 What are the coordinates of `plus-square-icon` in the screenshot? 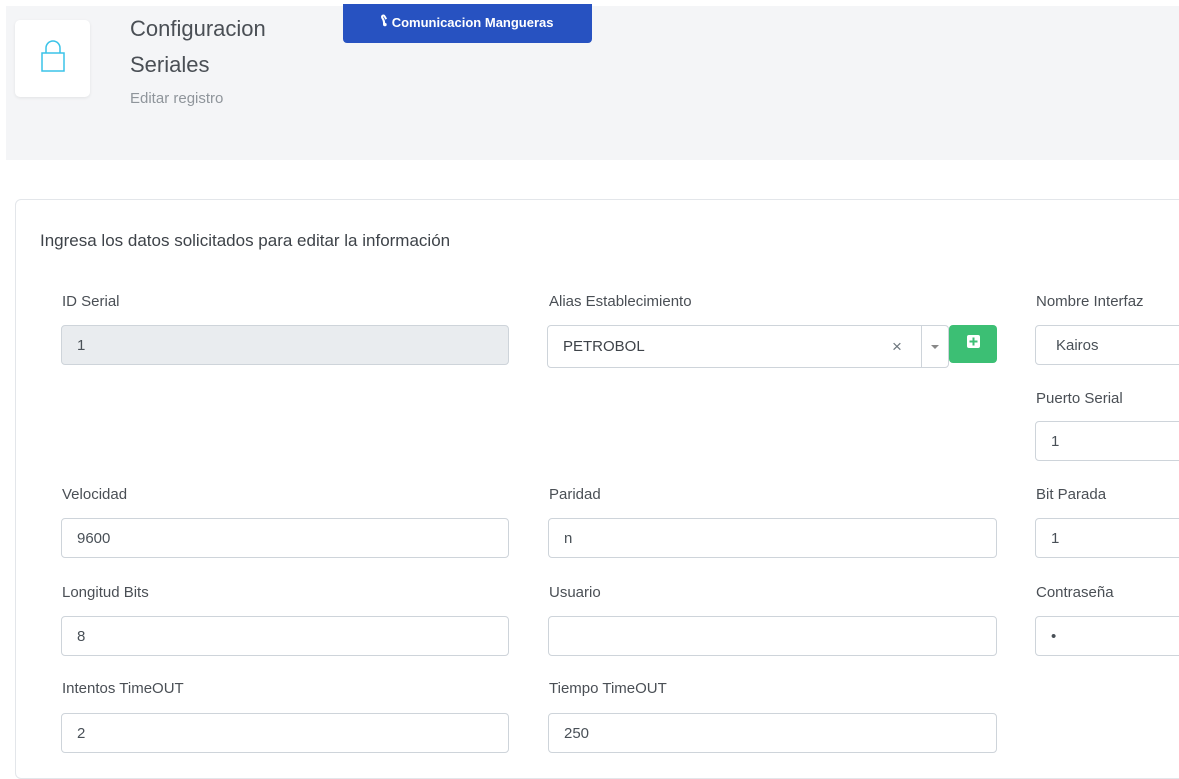 It's located at (973, 344).